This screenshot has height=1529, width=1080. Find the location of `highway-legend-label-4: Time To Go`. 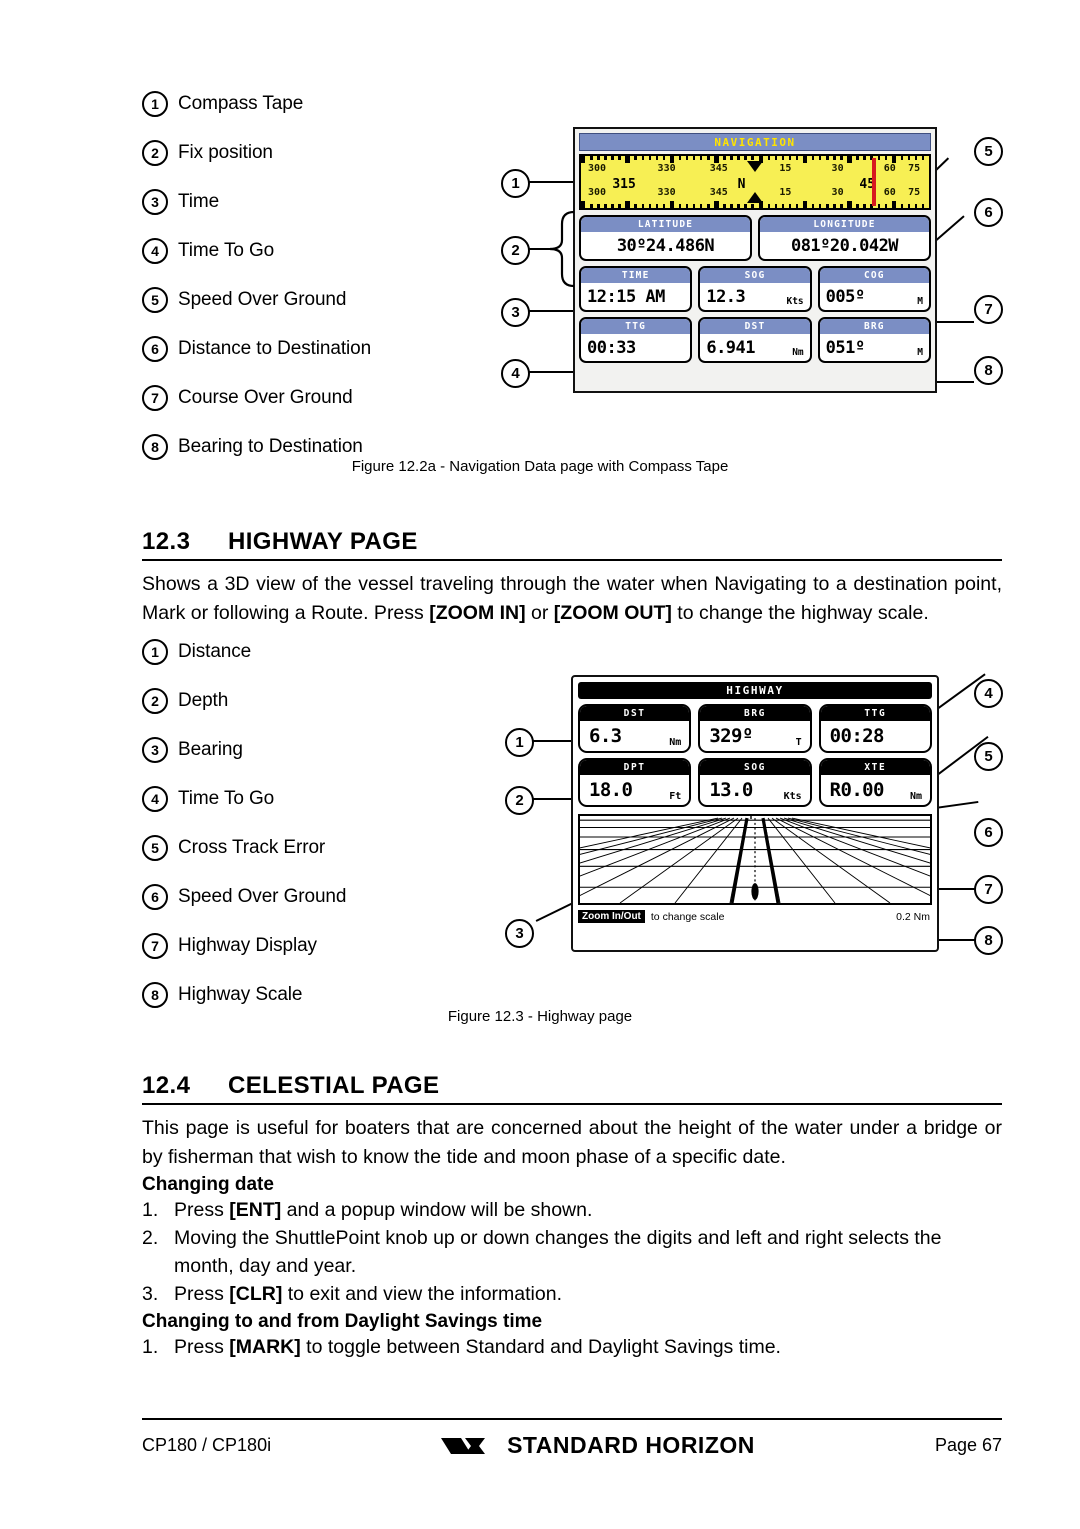

highway-legend-label-4: Time To Go is located at coordinates (226, 798).